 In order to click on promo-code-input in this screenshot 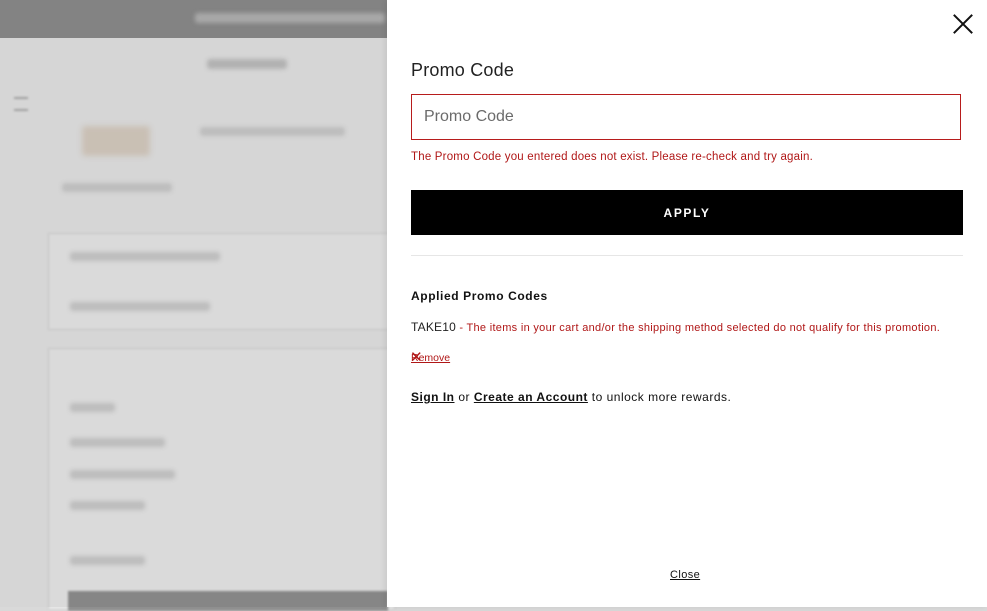, I will do `click(686, 117)`.